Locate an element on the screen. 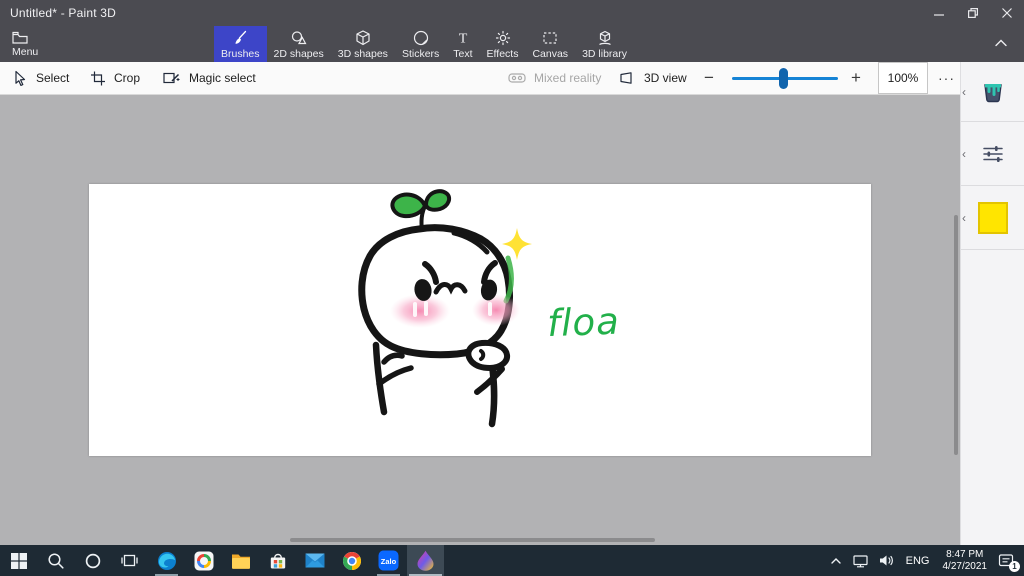 This screenshot has height=576, width=1024. magic-select-label: Magic select is located at coordinates (222, 78).